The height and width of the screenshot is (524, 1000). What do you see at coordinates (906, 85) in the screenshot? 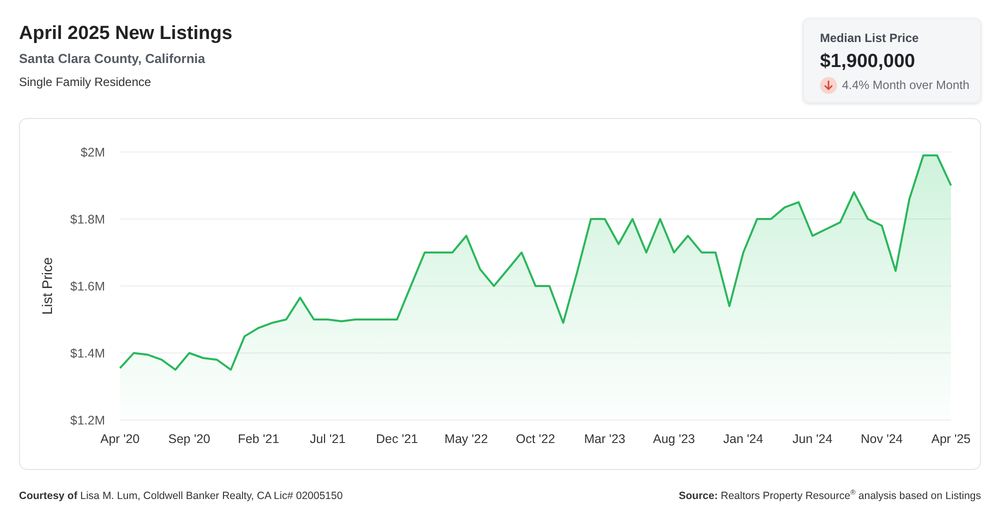
I see `change-text: 4.4% Month over Month` at bounding box center [906, 85].